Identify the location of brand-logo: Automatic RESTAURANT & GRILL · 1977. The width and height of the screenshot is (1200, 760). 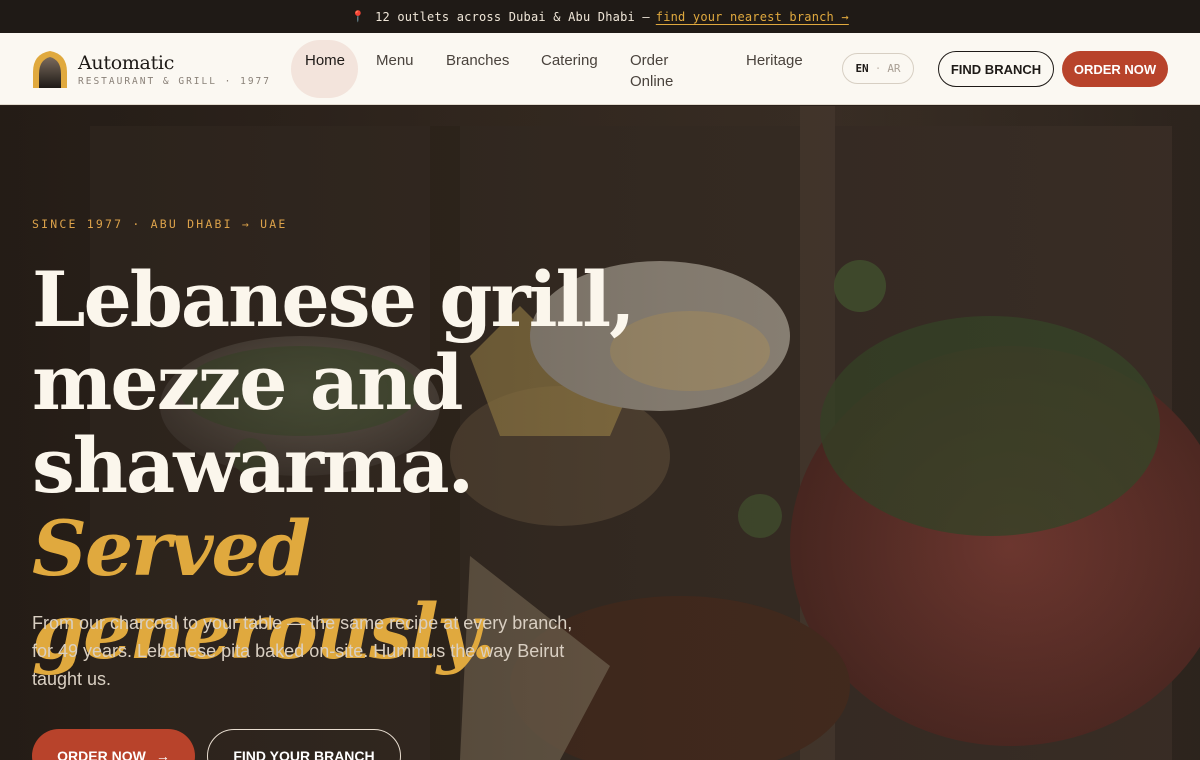
(151, 69).